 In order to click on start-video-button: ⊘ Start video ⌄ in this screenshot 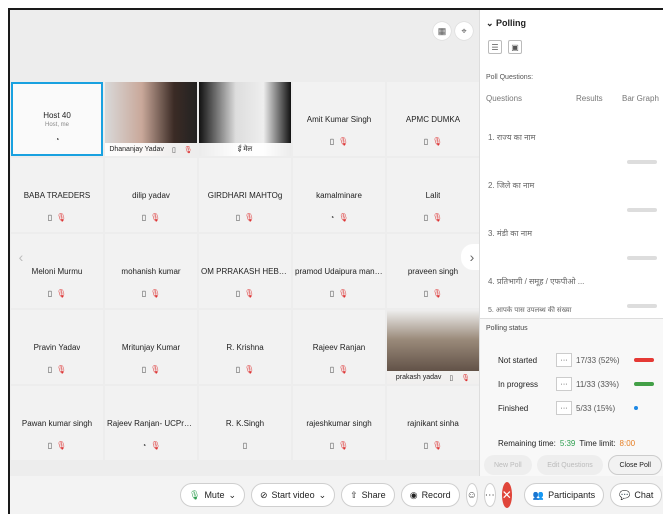, I will do `click(293, 495)`.